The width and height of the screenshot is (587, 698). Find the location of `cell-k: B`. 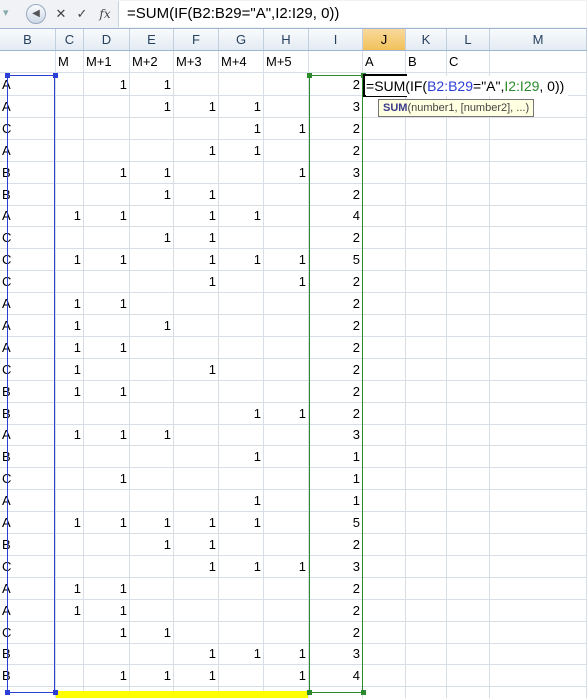

cell-k: B is located at coordinates (426, 61).